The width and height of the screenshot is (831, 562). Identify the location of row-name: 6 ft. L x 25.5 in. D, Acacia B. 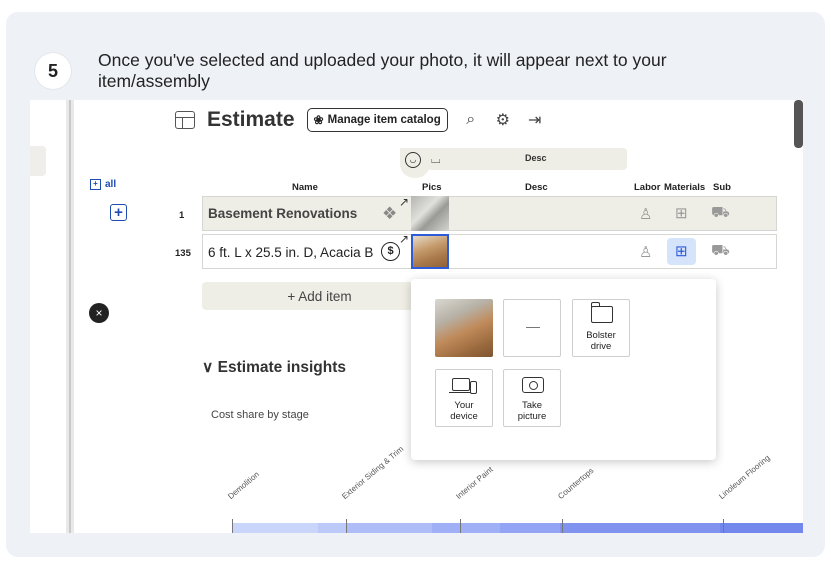
(290, 252).